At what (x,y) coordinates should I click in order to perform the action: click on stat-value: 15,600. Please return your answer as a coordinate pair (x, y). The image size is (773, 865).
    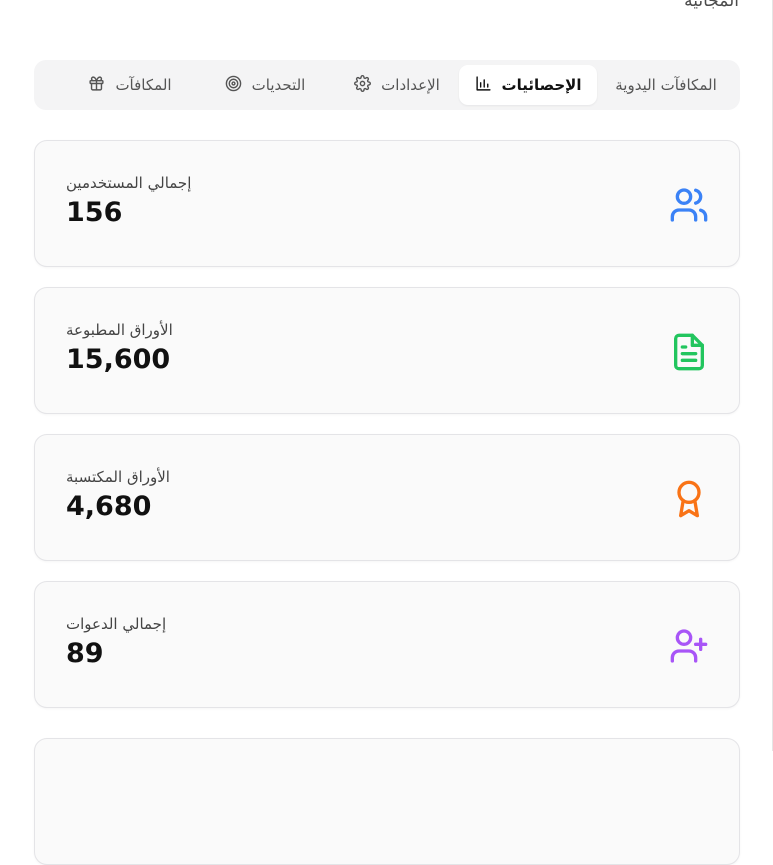
    Looking at the image, I should click on (118, 359).